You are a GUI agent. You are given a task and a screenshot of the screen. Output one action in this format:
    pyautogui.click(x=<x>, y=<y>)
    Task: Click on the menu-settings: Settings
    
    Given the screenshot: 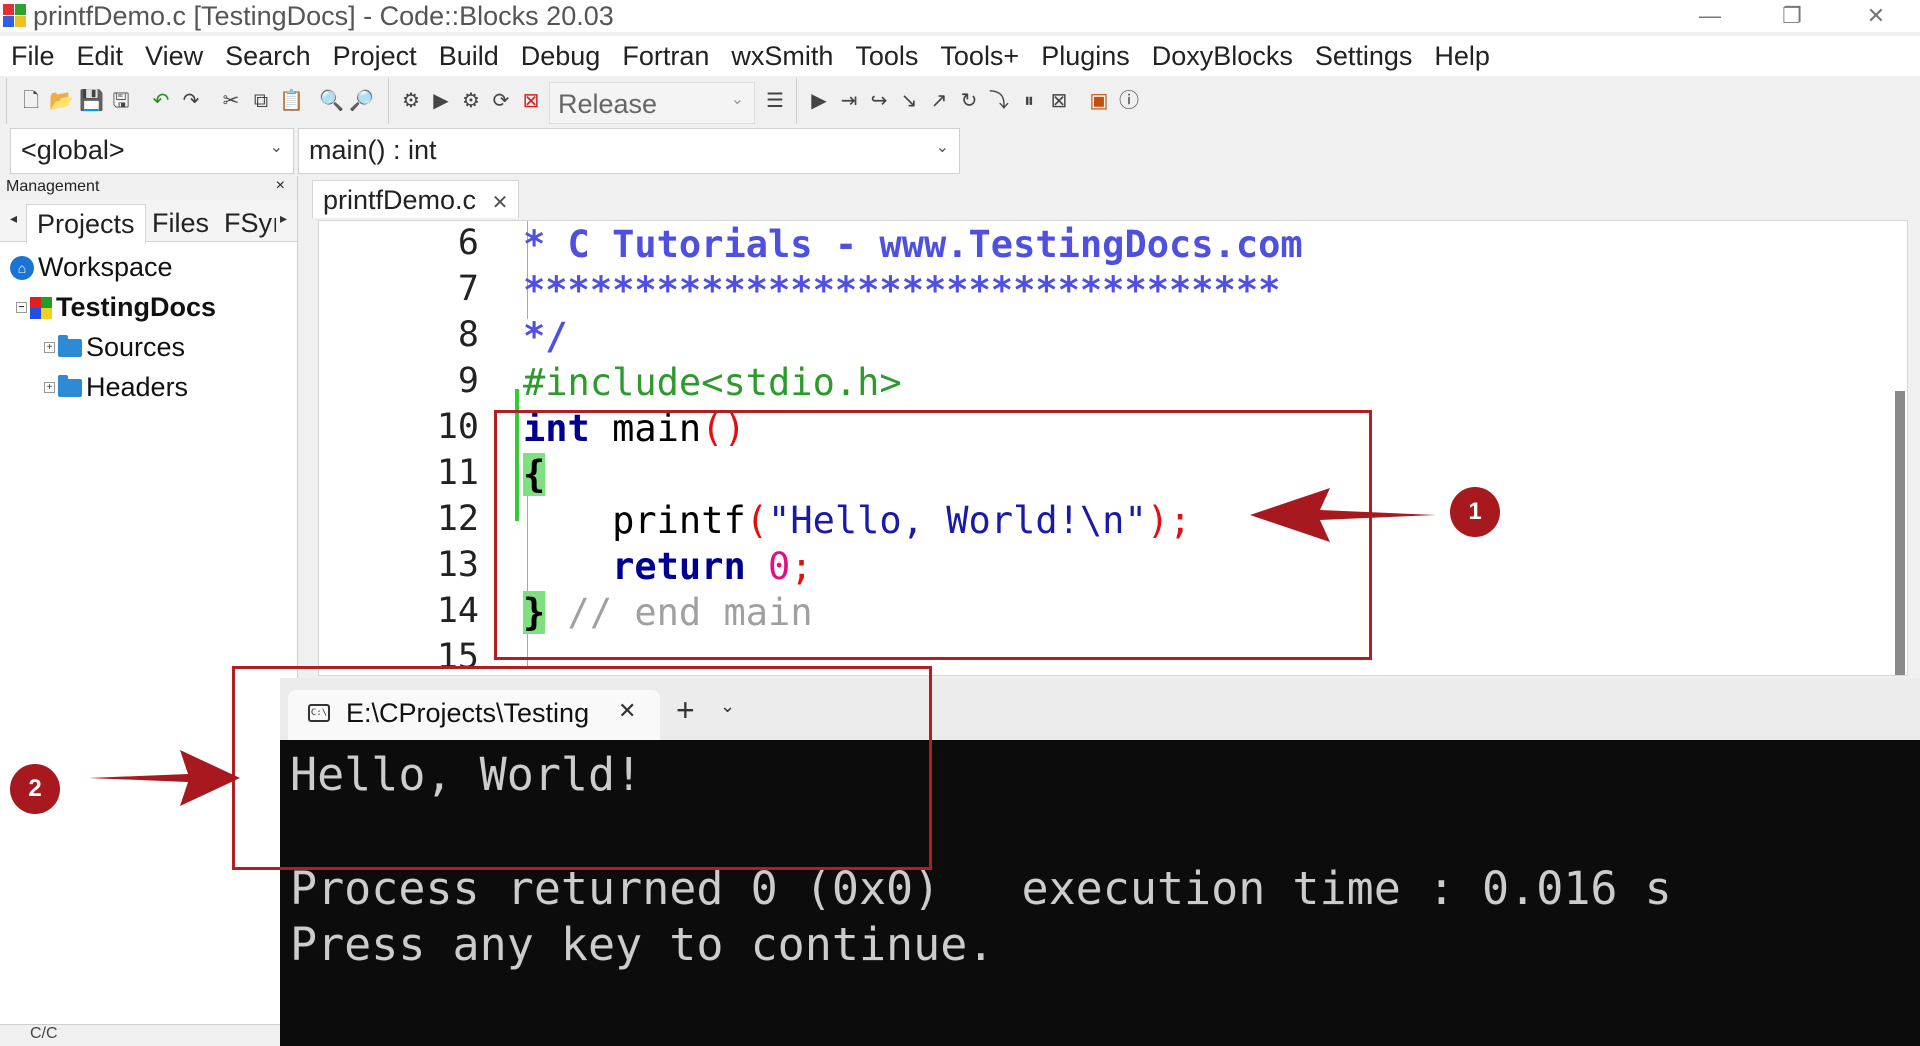 What is the action you would take?
    pyautogui.click(x=1364, y=56)
    